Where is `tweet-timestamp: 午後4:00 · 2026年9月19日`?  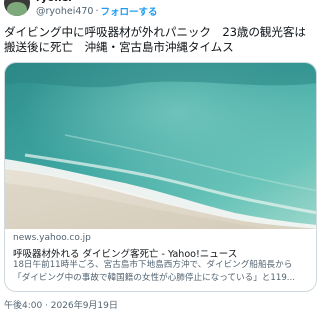 tweet-timestamp: 午後4:00 · 2026年9月19日 is located at coordinates (61, 304).